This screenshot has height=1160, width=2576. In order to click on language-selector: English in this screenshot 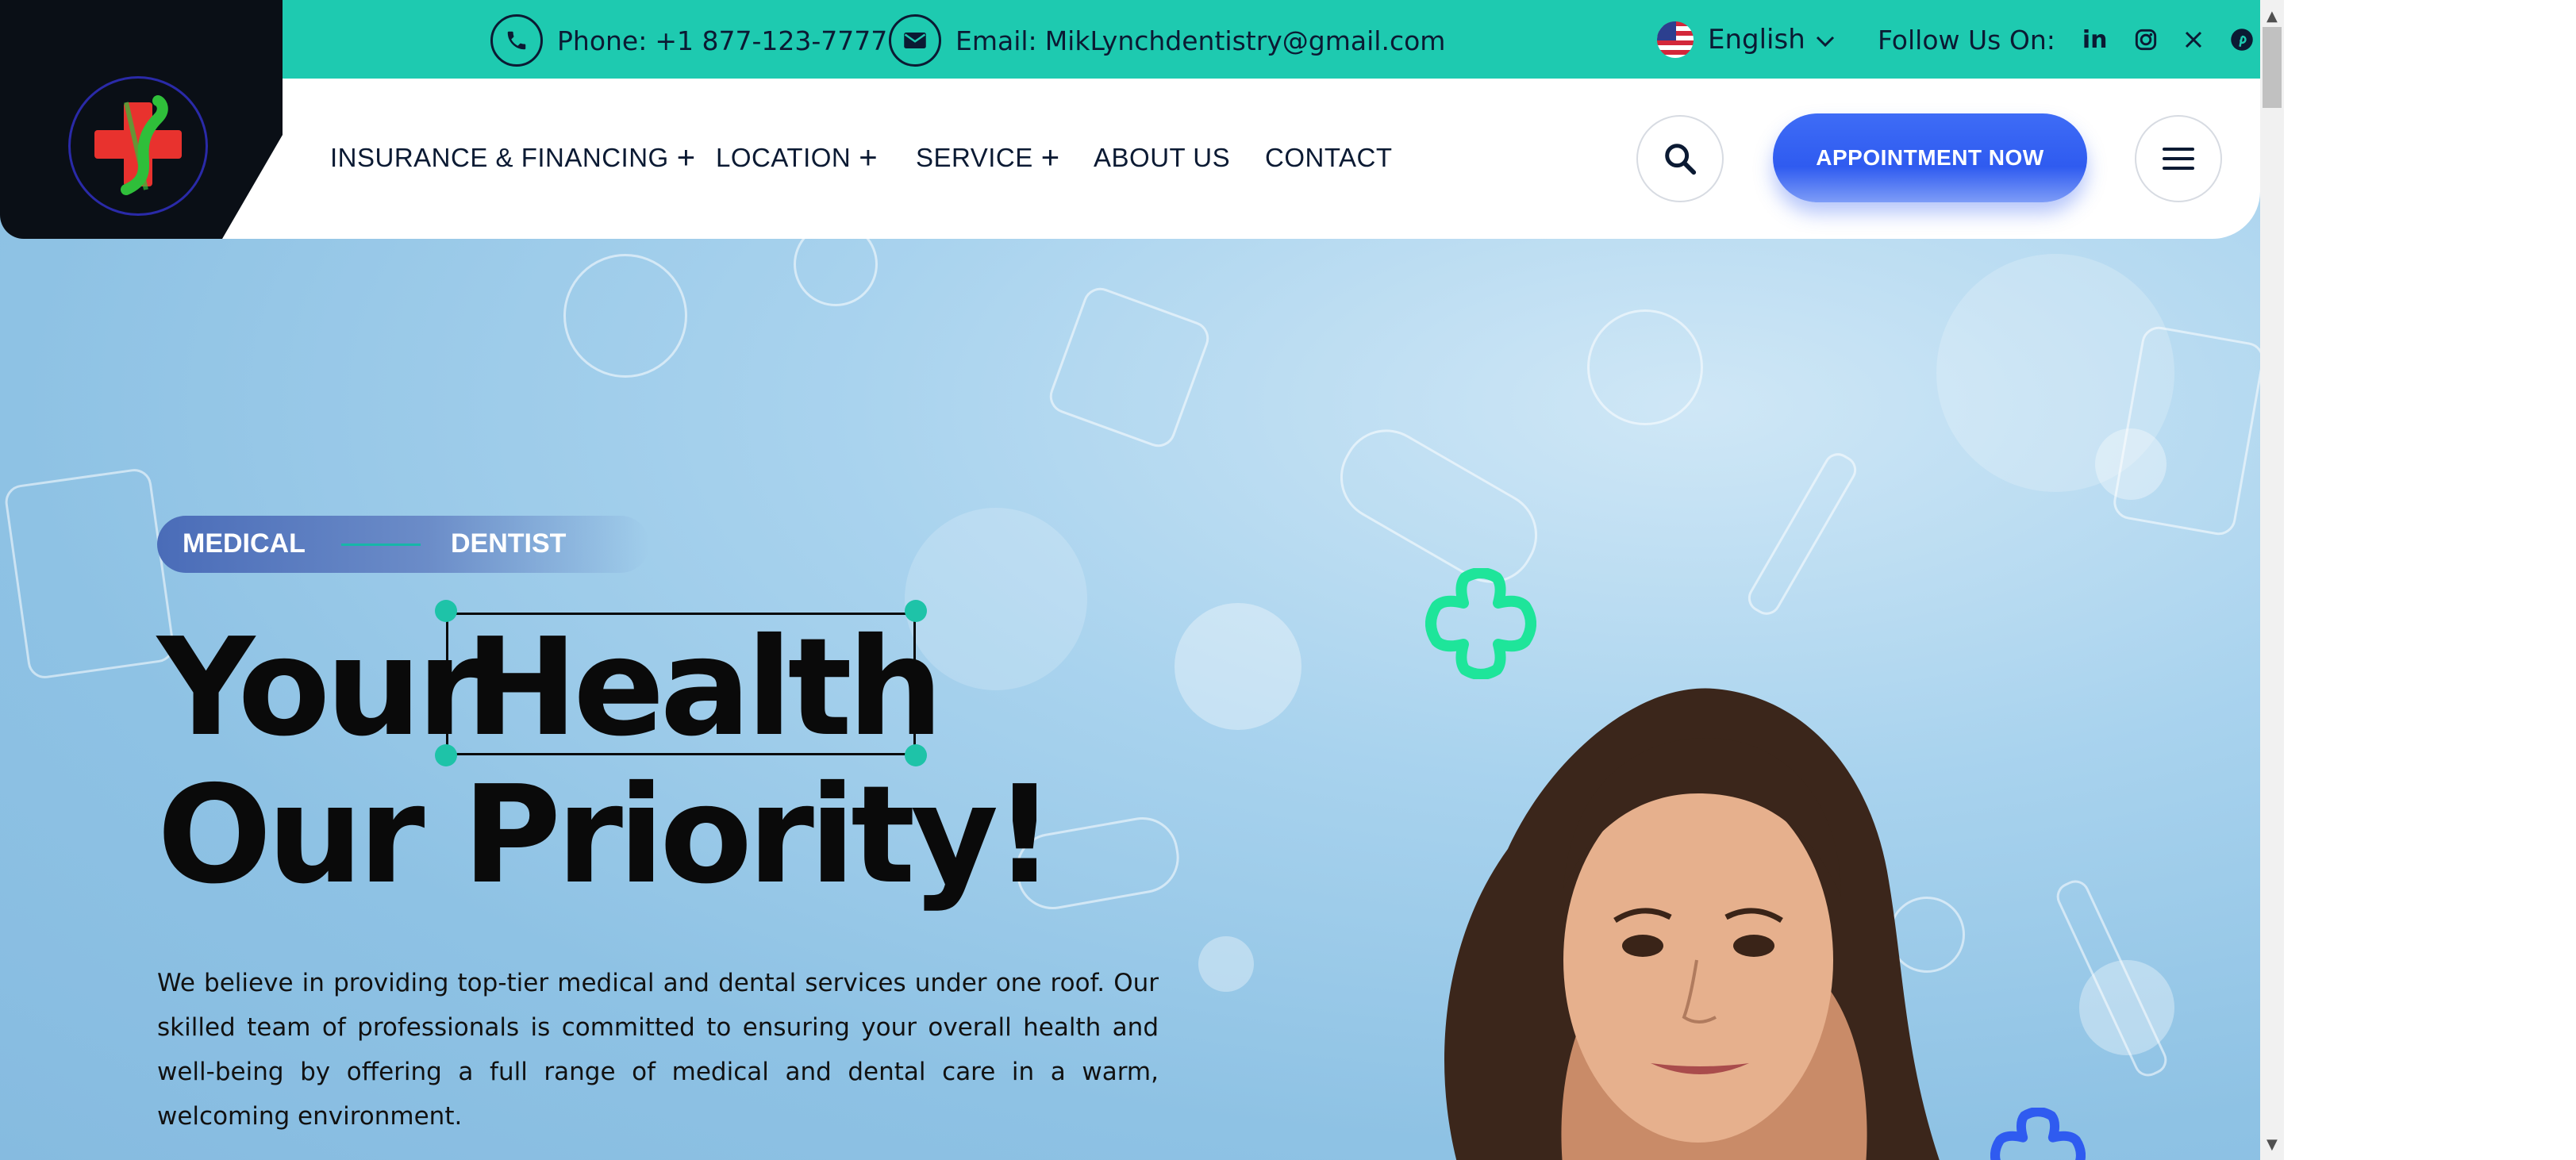, I will do `click(1746, 39)`.